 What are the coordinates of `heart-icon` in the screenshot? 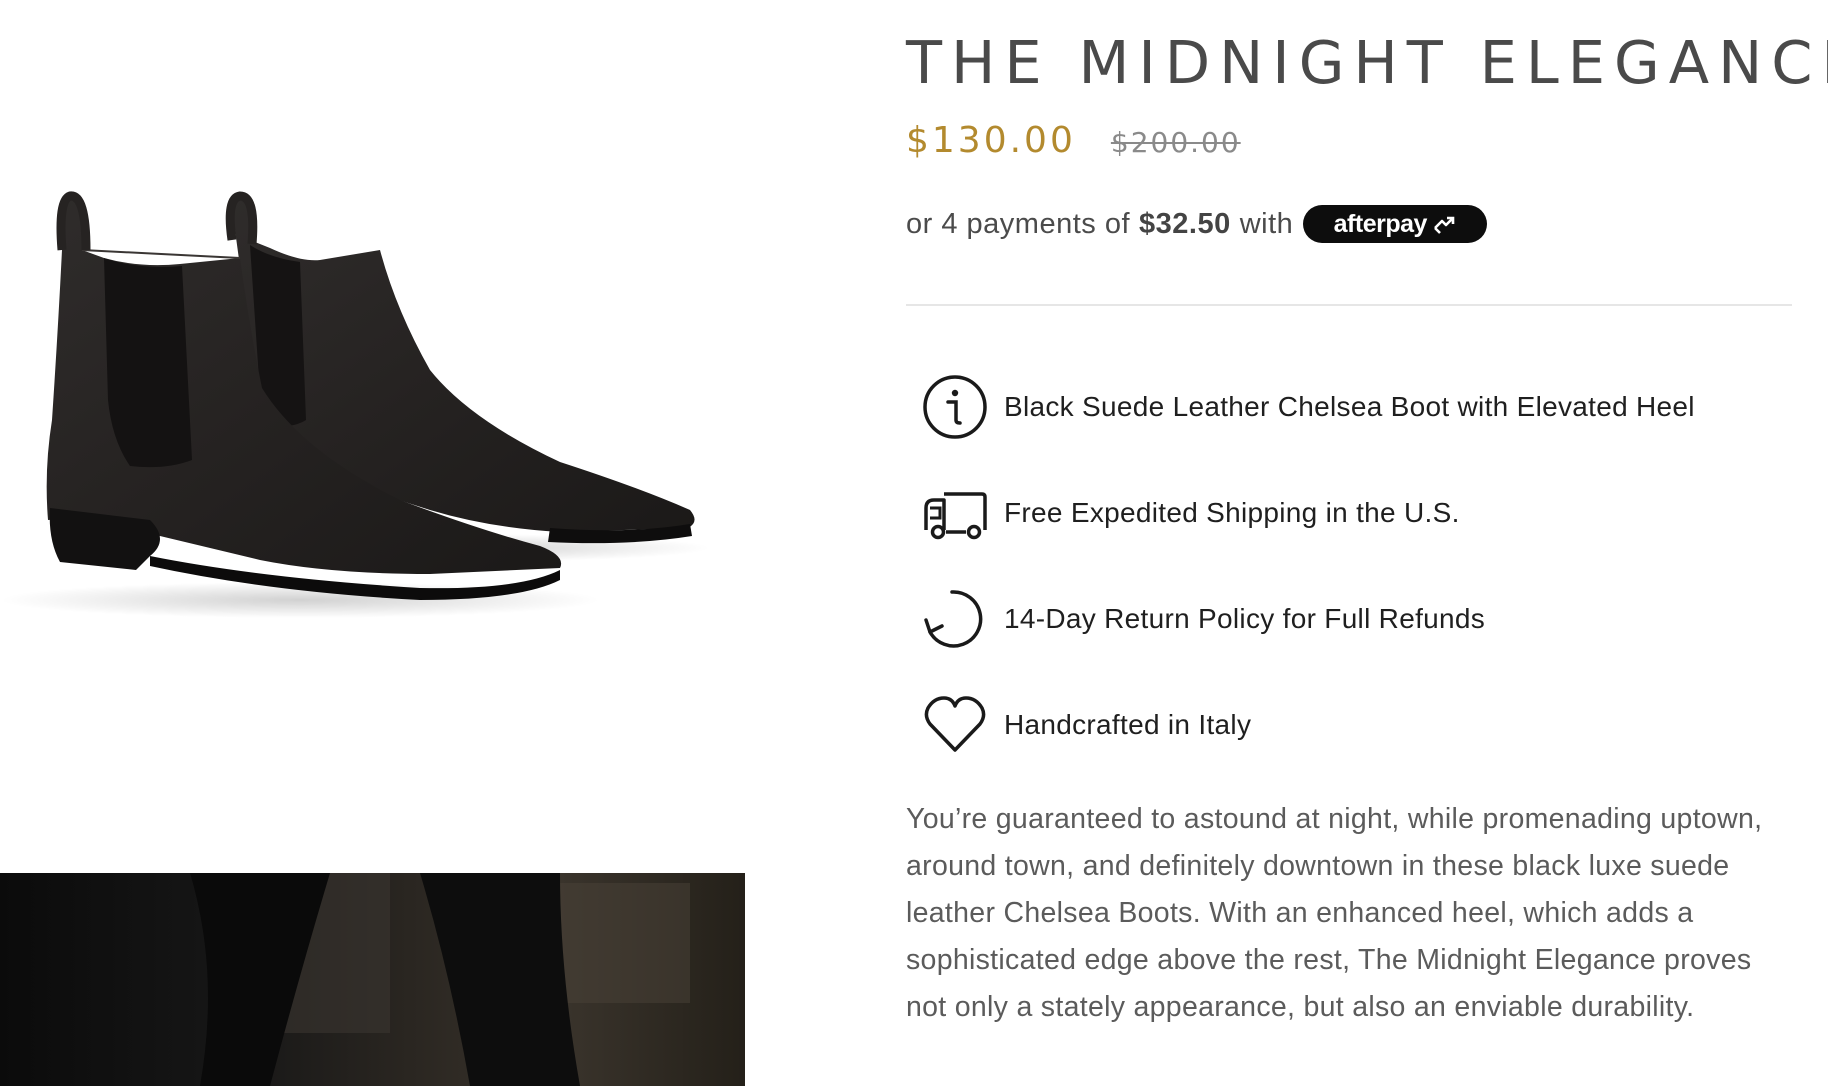 It's located at (955, 725).